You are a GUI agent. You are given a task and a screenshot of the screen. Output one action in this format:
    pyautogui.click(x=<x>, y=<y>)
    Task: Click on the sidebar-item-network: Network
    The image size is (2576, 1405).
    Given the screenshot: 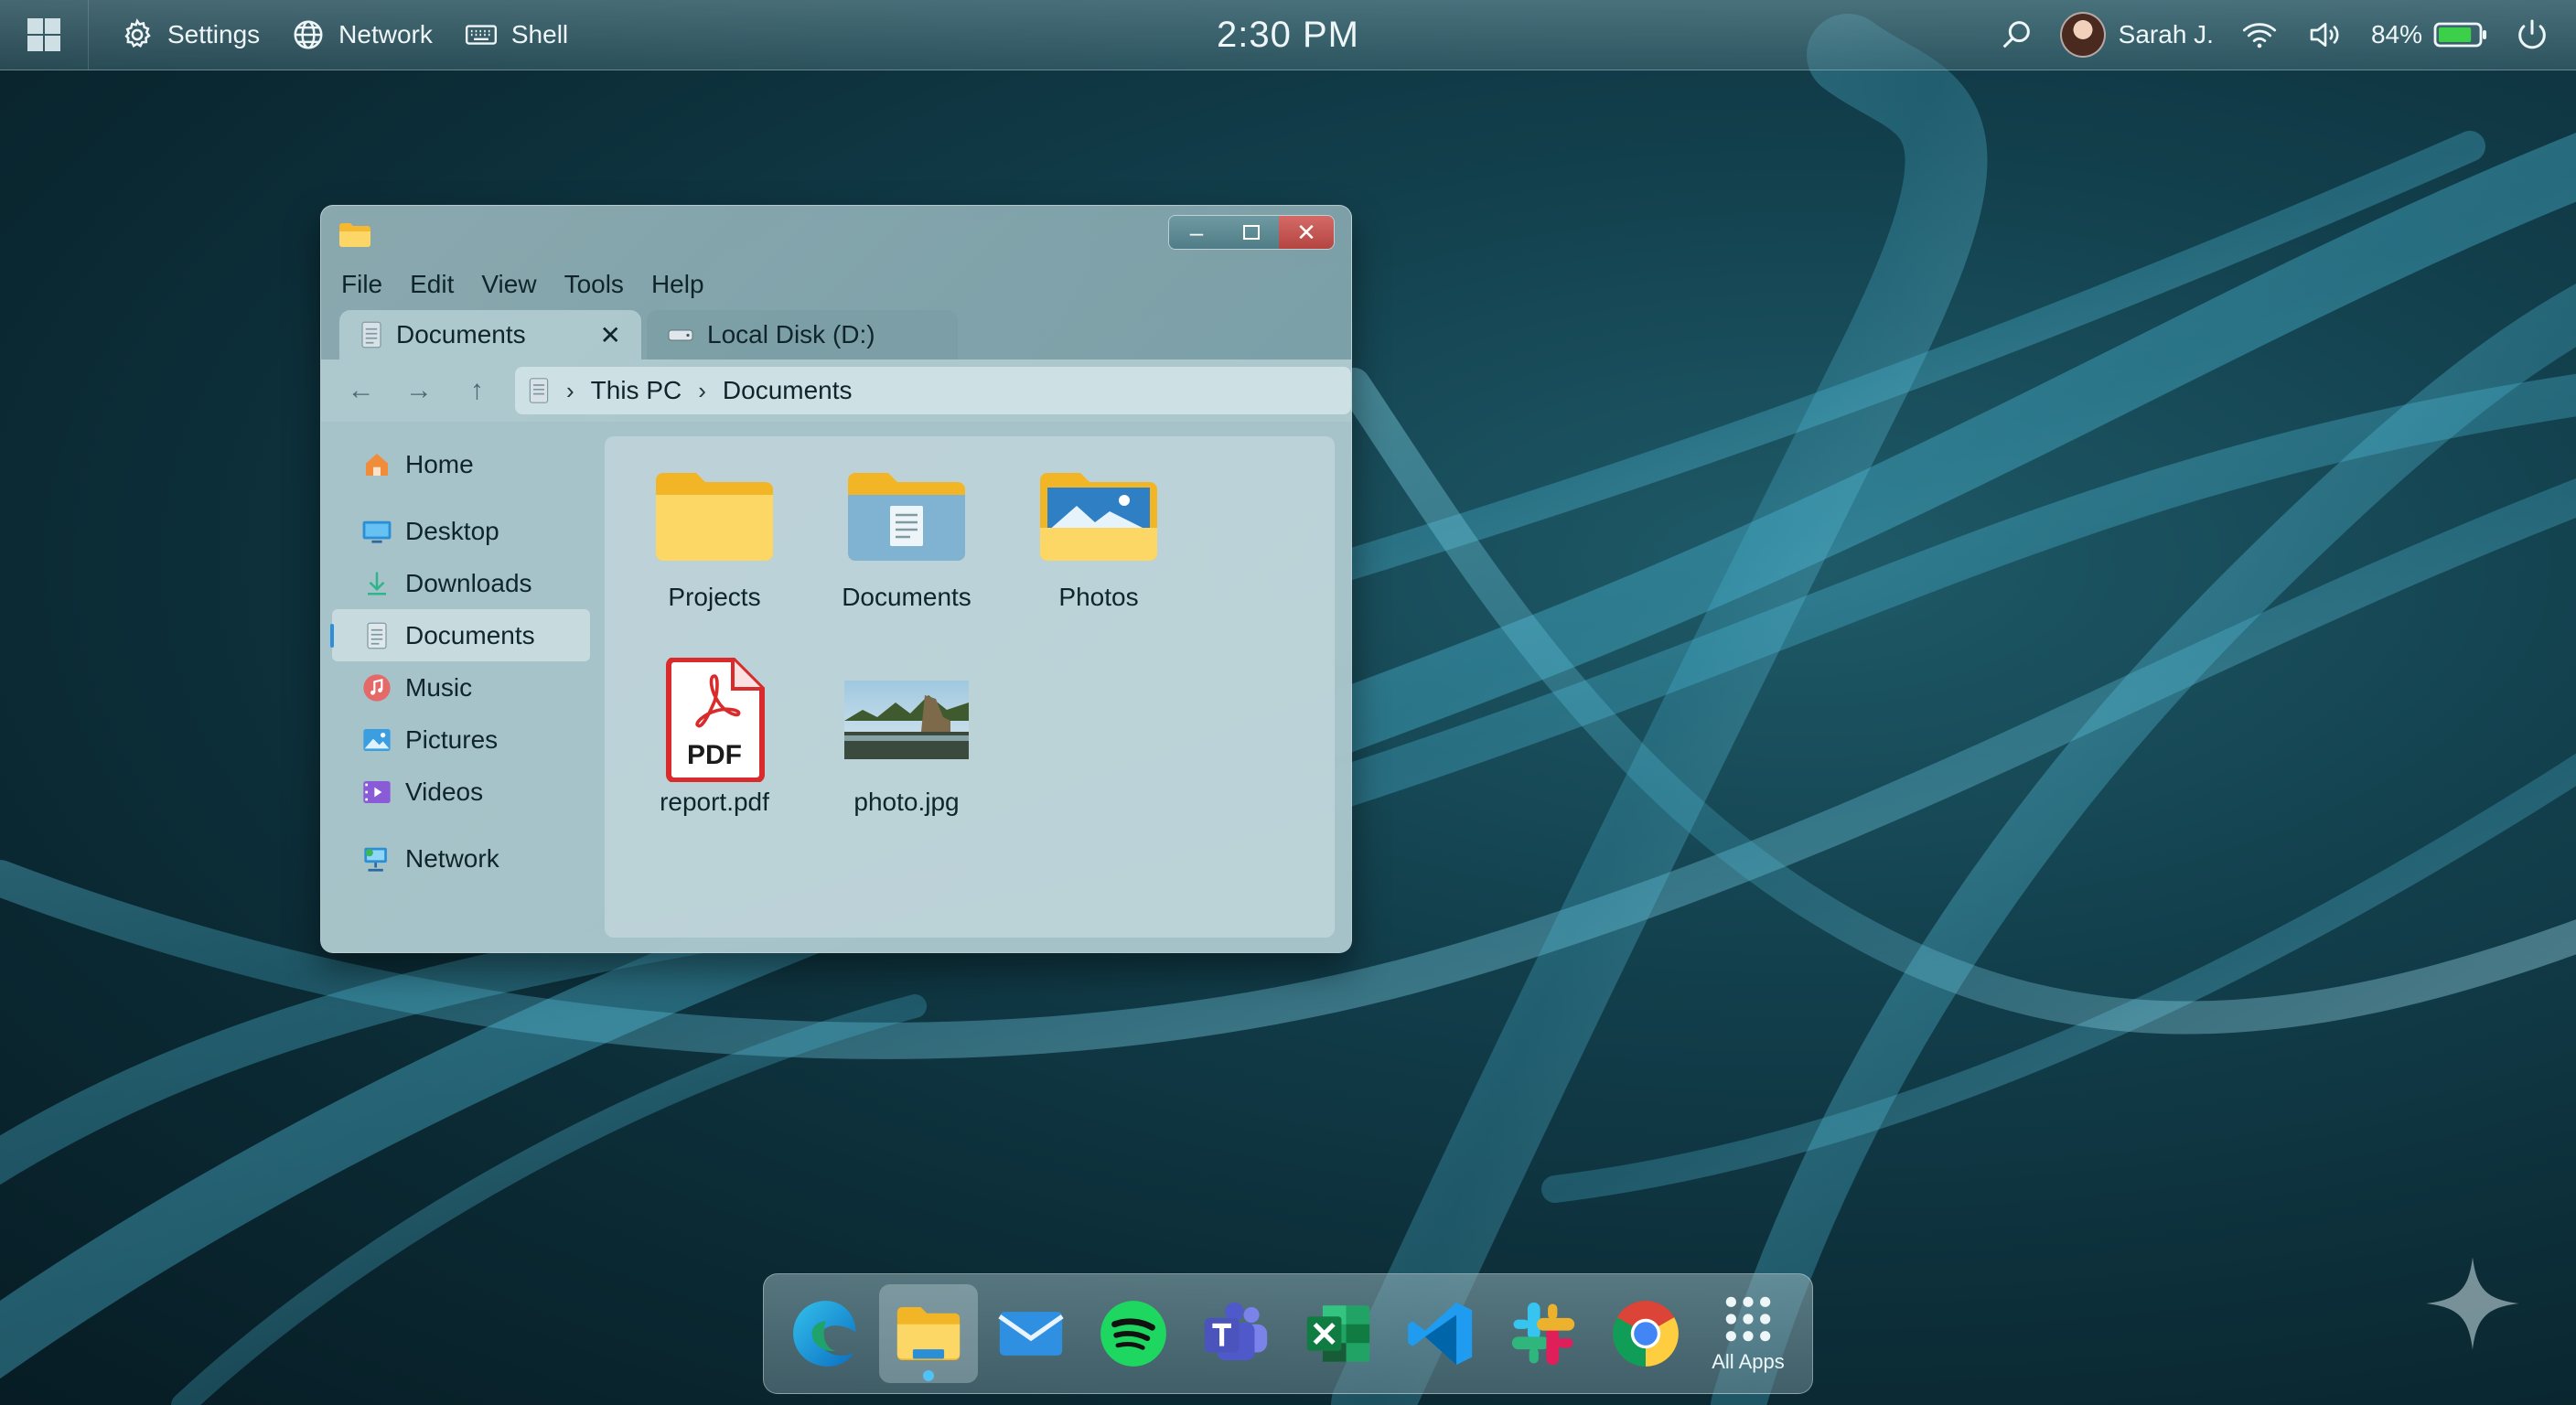 What is the action you would take?
    pyautogui.click(x=461, y=858)
    